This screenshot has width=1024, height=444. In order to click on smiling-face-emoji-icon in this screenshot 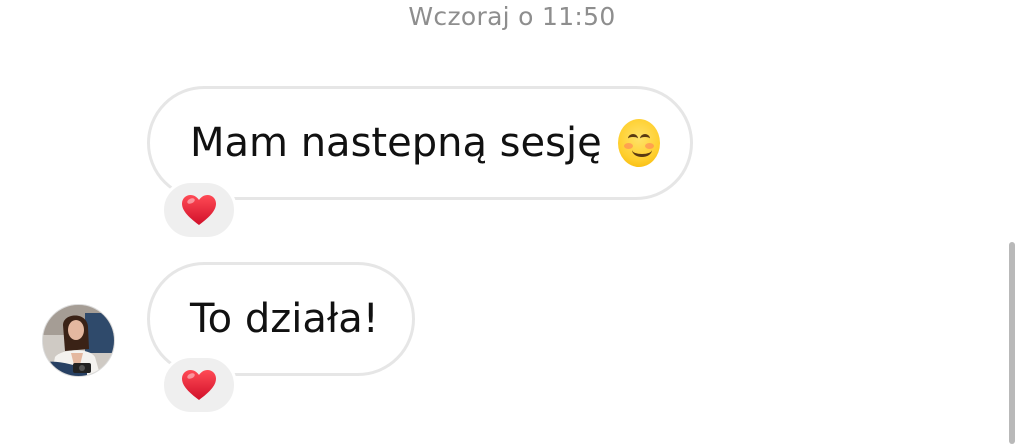, I will do `click(638, 143)`.